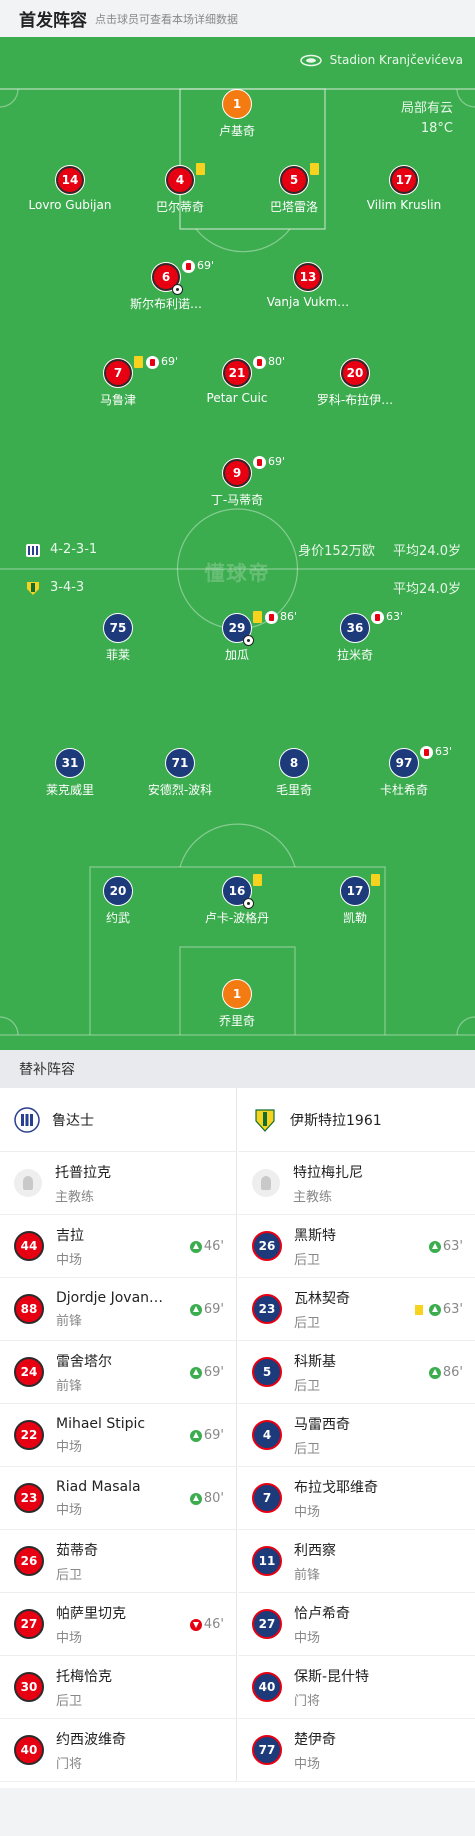  Describe the element at coordinates (242, 587) in the screenshot. I see `away-team-summary: 3-4-3 平均24.0岁` at that location.